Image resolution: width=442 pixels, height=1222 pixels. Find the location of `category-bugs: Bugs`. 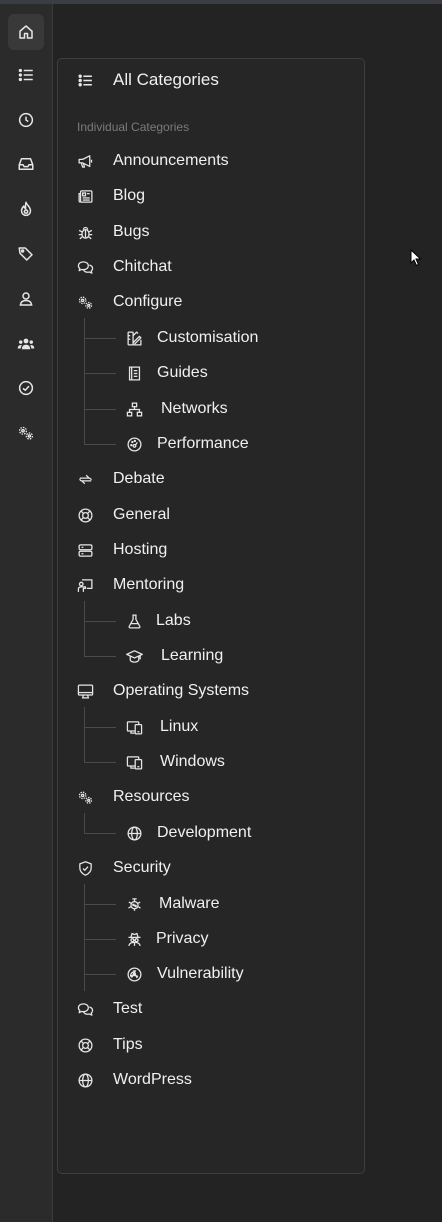

category-bugs: Bugs is located at coordinates (112, 232).